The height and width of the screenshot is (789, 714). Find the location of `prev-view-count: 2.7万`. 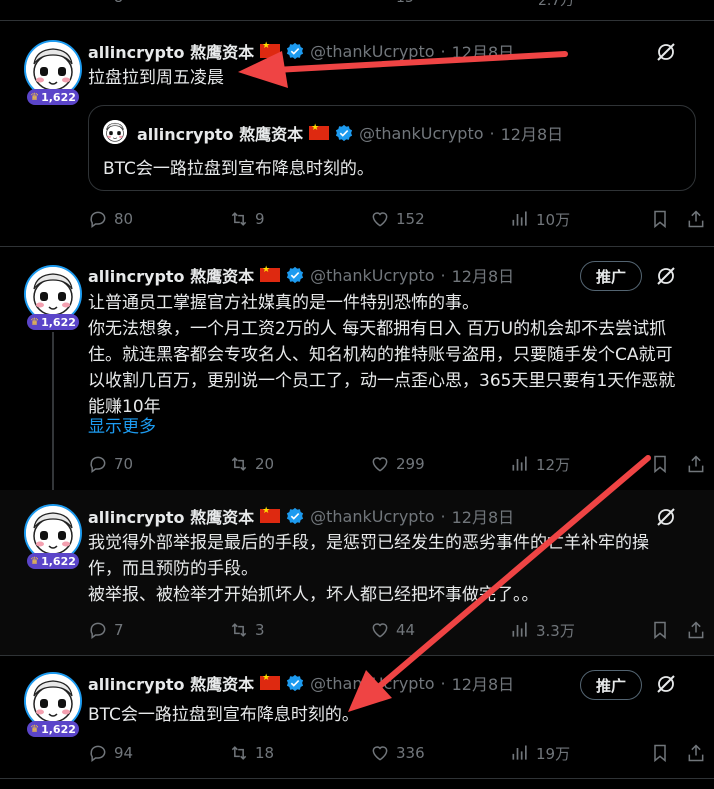

prev-view-count: 2.7万 is located at coordinates (556, 4).